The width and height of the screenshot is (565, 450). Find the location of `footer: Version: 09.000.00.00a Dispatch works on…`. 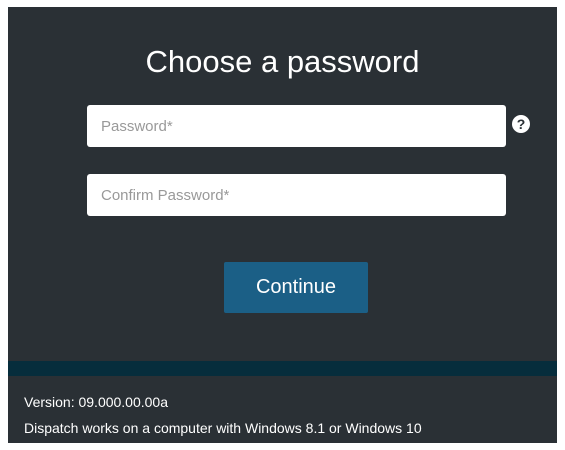

footer: Version: 09.000.00.00a Dispatch works on… is located at coordinates (282, 409).